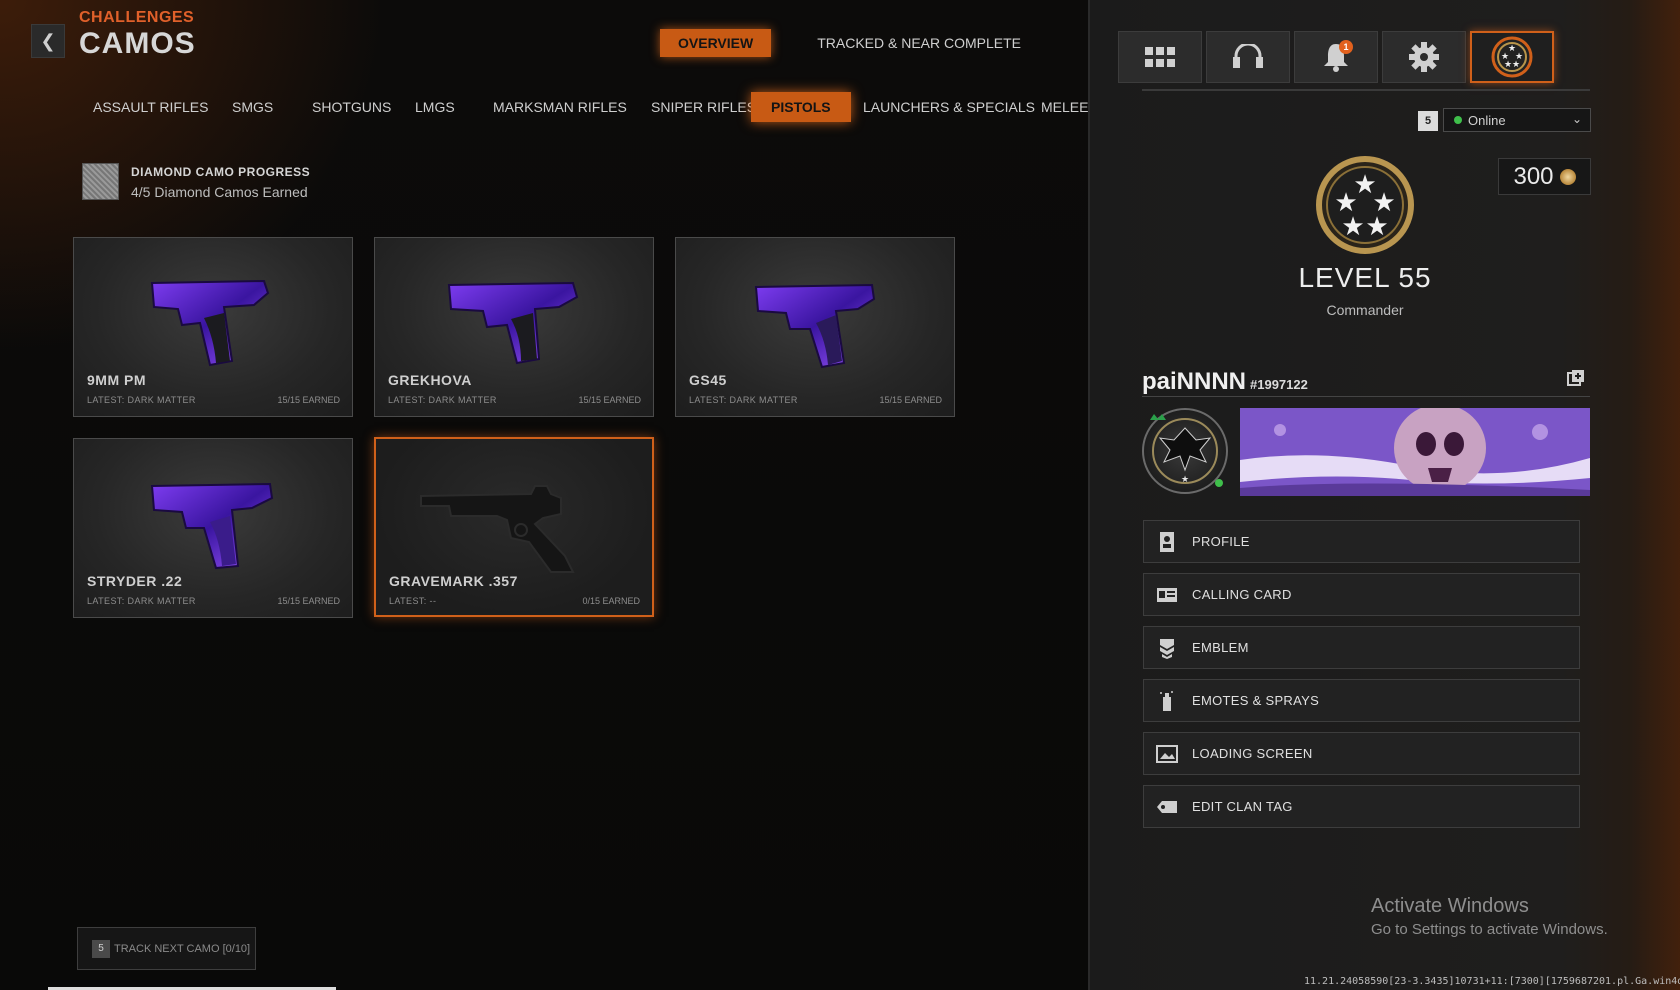  Describe the element at coordinates (1167, 807) in the screenshot. I see `tag-icon` at that location.